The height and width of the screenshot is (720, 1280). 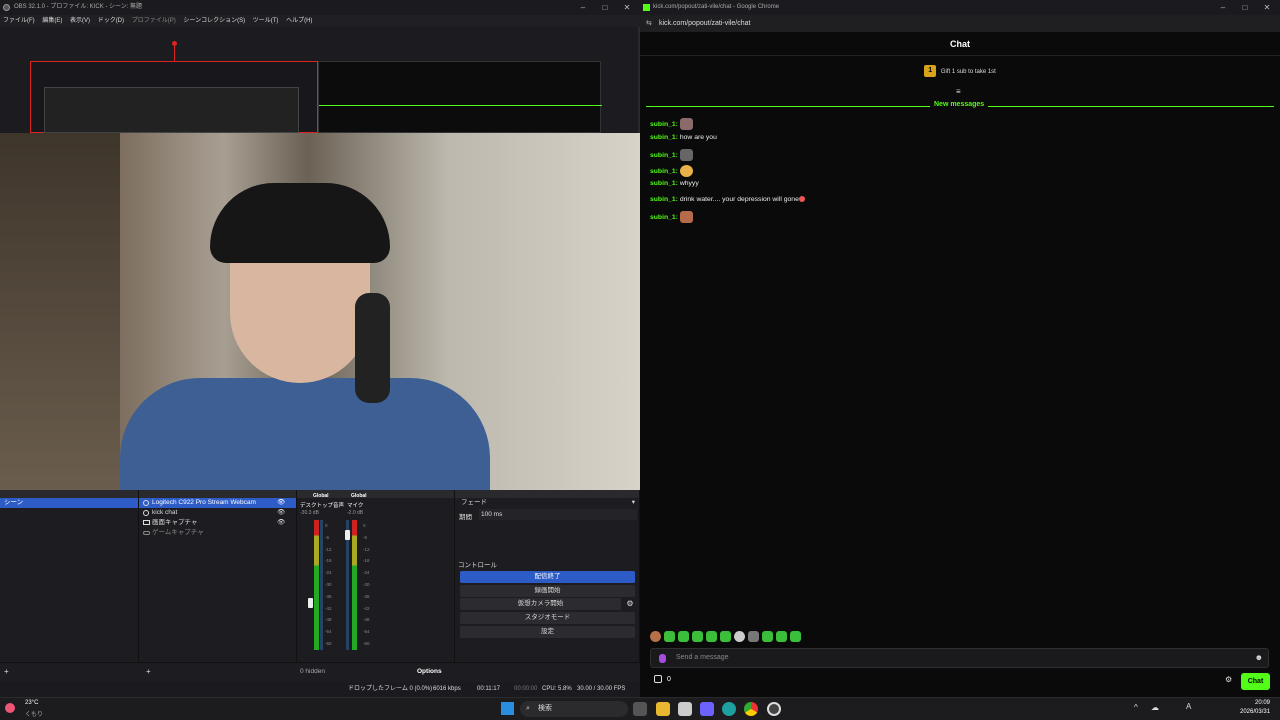 What do you see at coordinates (474, 502) in the screenshot?
I see `transition-type: フェード` at bounding box center [474, 502].